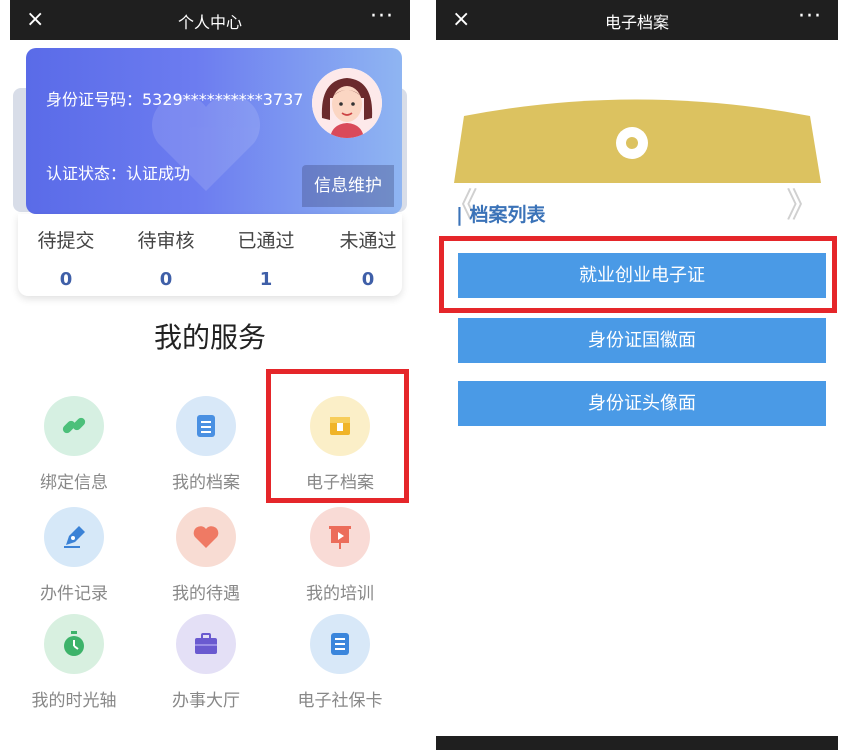 This screenshot has height=750, width=843. What do you see at coordinates (340, 594) in the screenshot?
I see `service-label: 我的培训` at bounding box center [340, 594].